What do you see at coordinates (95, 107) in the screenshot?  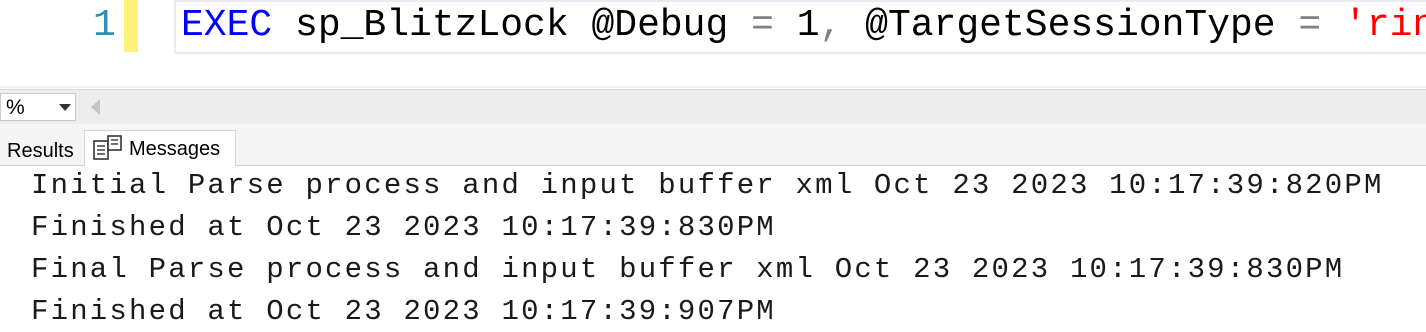 I see `scroll-left-icon` at bounding box center [95, 107].